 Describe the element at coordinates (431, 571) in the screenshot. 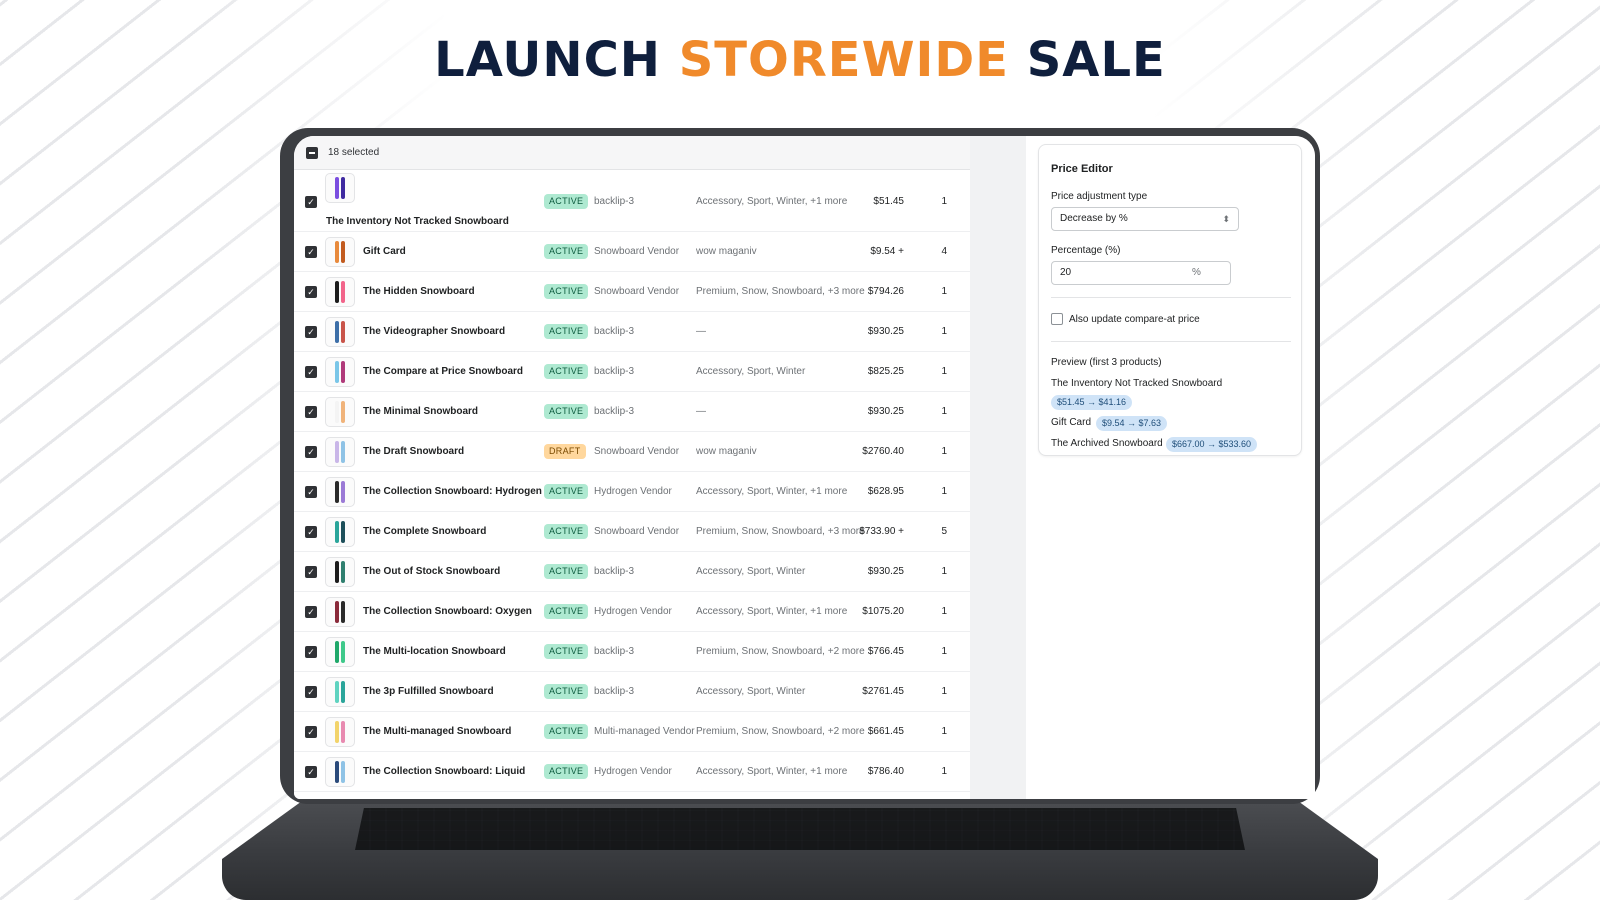

I see `product-name: The Out of Stock Snowboard` at that location.